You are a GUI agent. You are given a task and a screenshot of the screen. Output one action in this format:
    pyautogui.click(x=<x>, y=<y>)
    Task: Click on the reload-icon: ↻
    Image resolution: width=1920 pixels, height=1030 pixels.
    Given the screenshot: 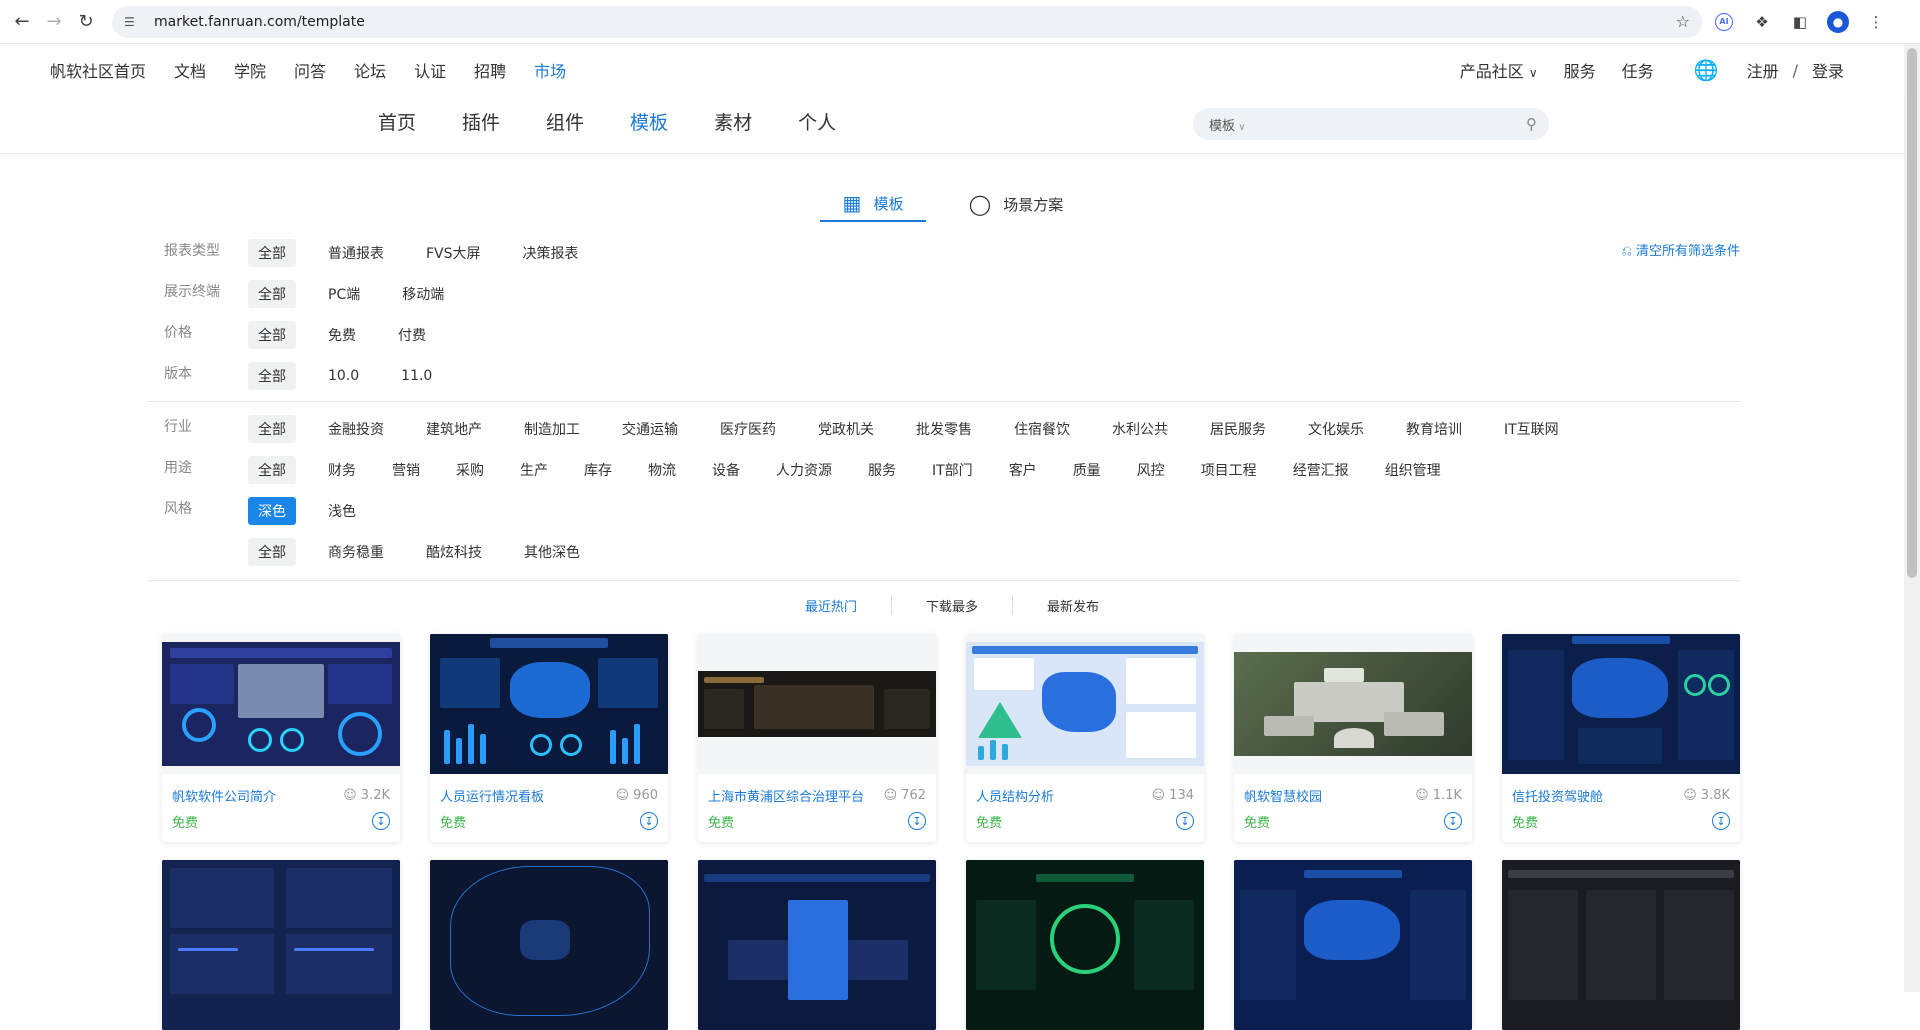 What is the action you would take?
    pyautogui.click(x=86, y=22)
    